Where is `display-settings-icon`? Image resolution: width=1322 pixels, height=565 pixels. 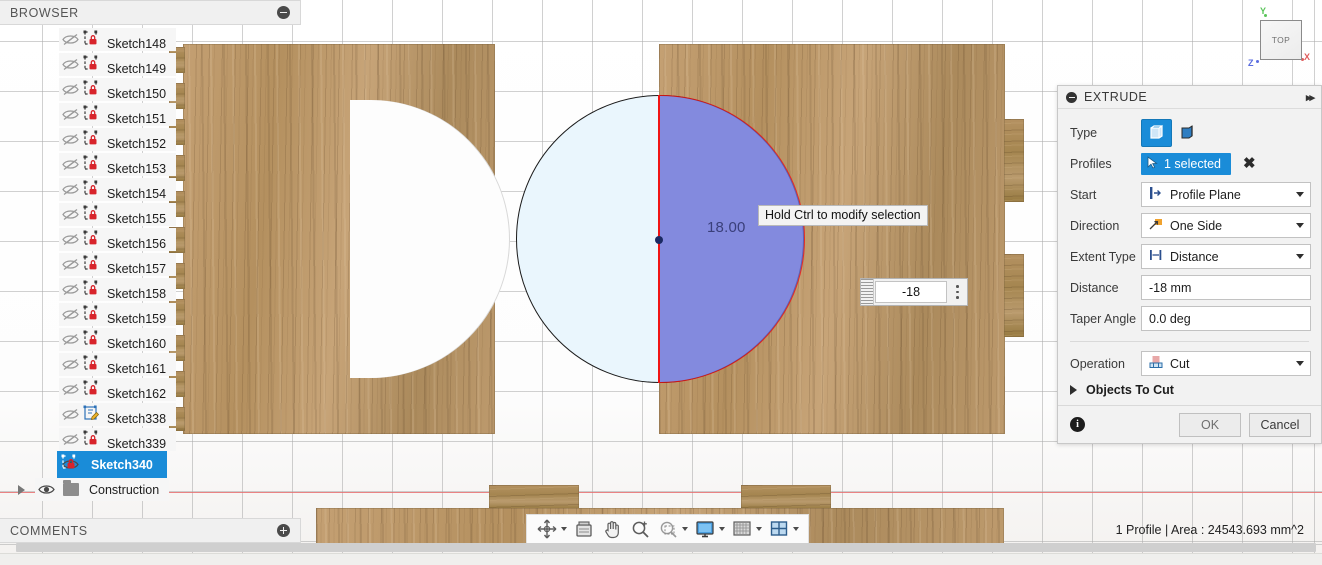
display-settings-icon is located at coordinates (705, 529).